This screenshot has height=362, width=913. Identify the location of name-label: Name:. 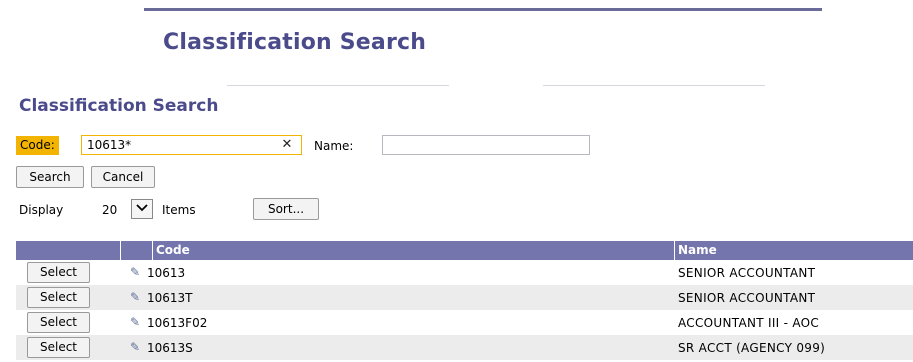
(334, 146).